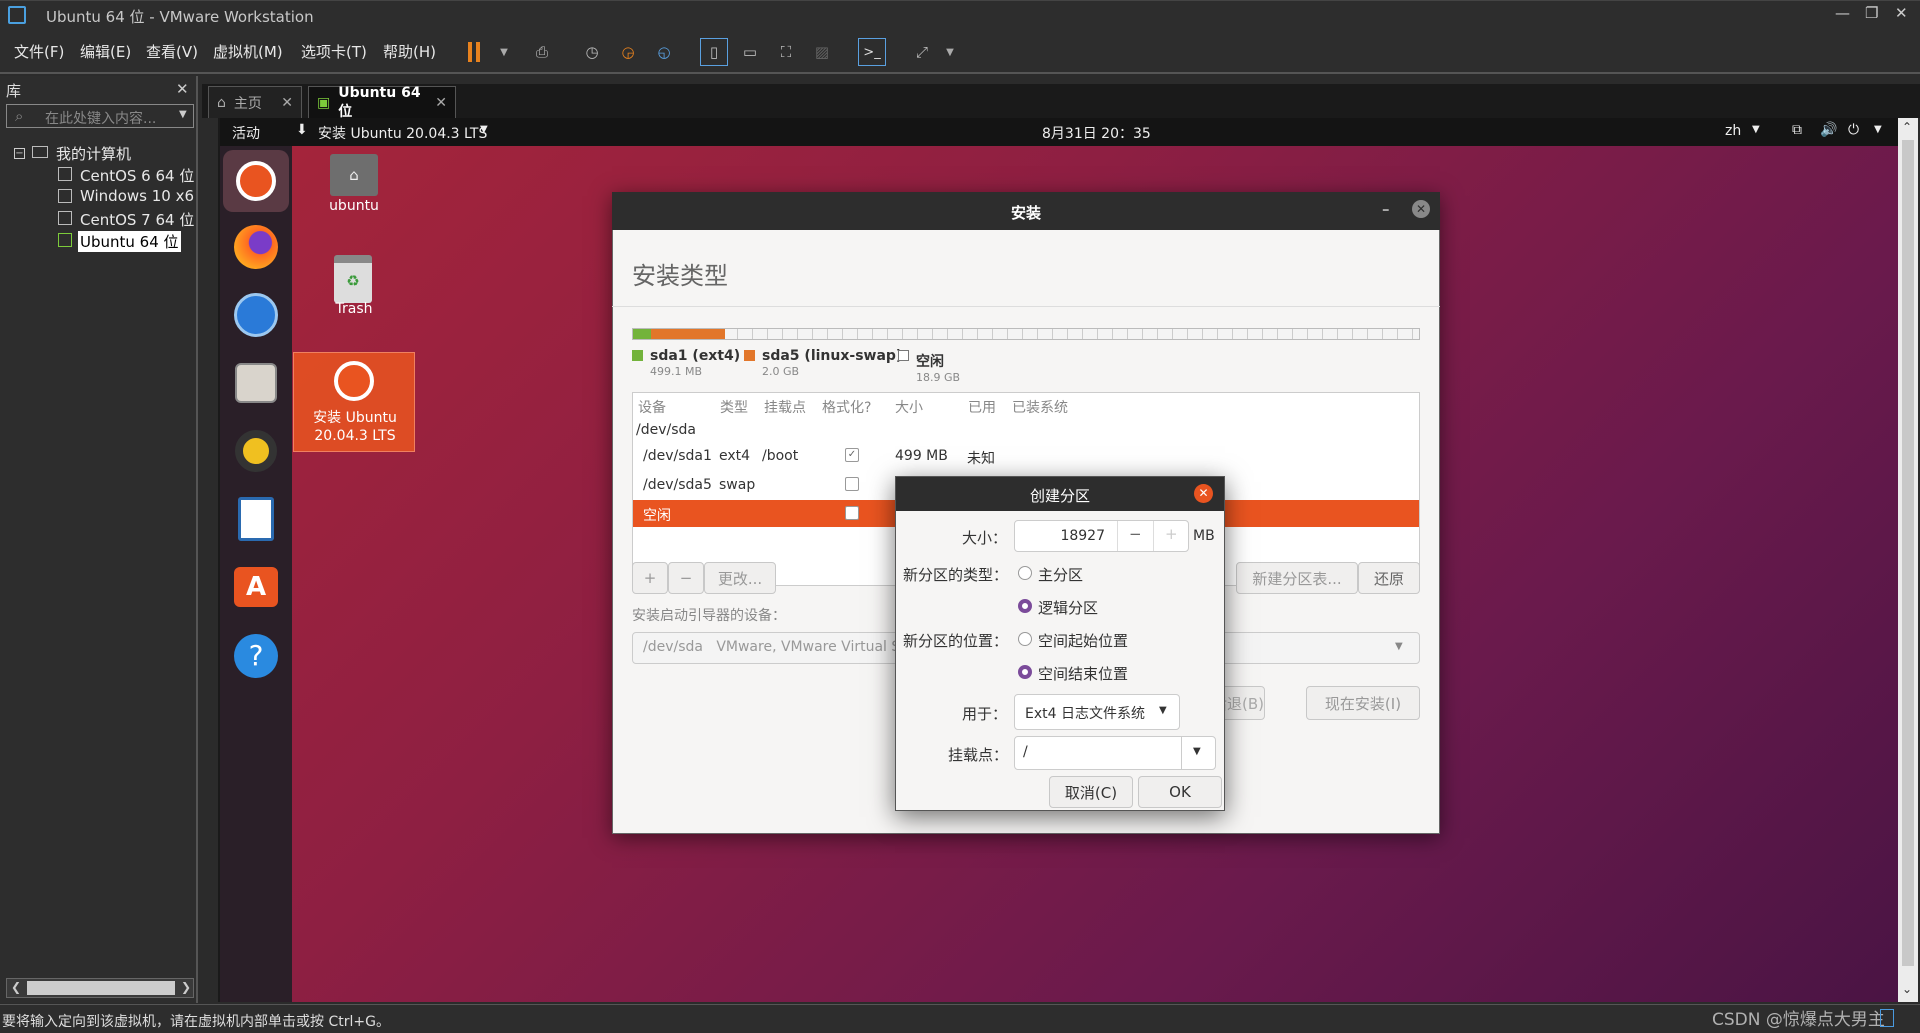 The image size is (1920, 1033). I want to click on installer-minimize-icon: –, so click(1386, 209).